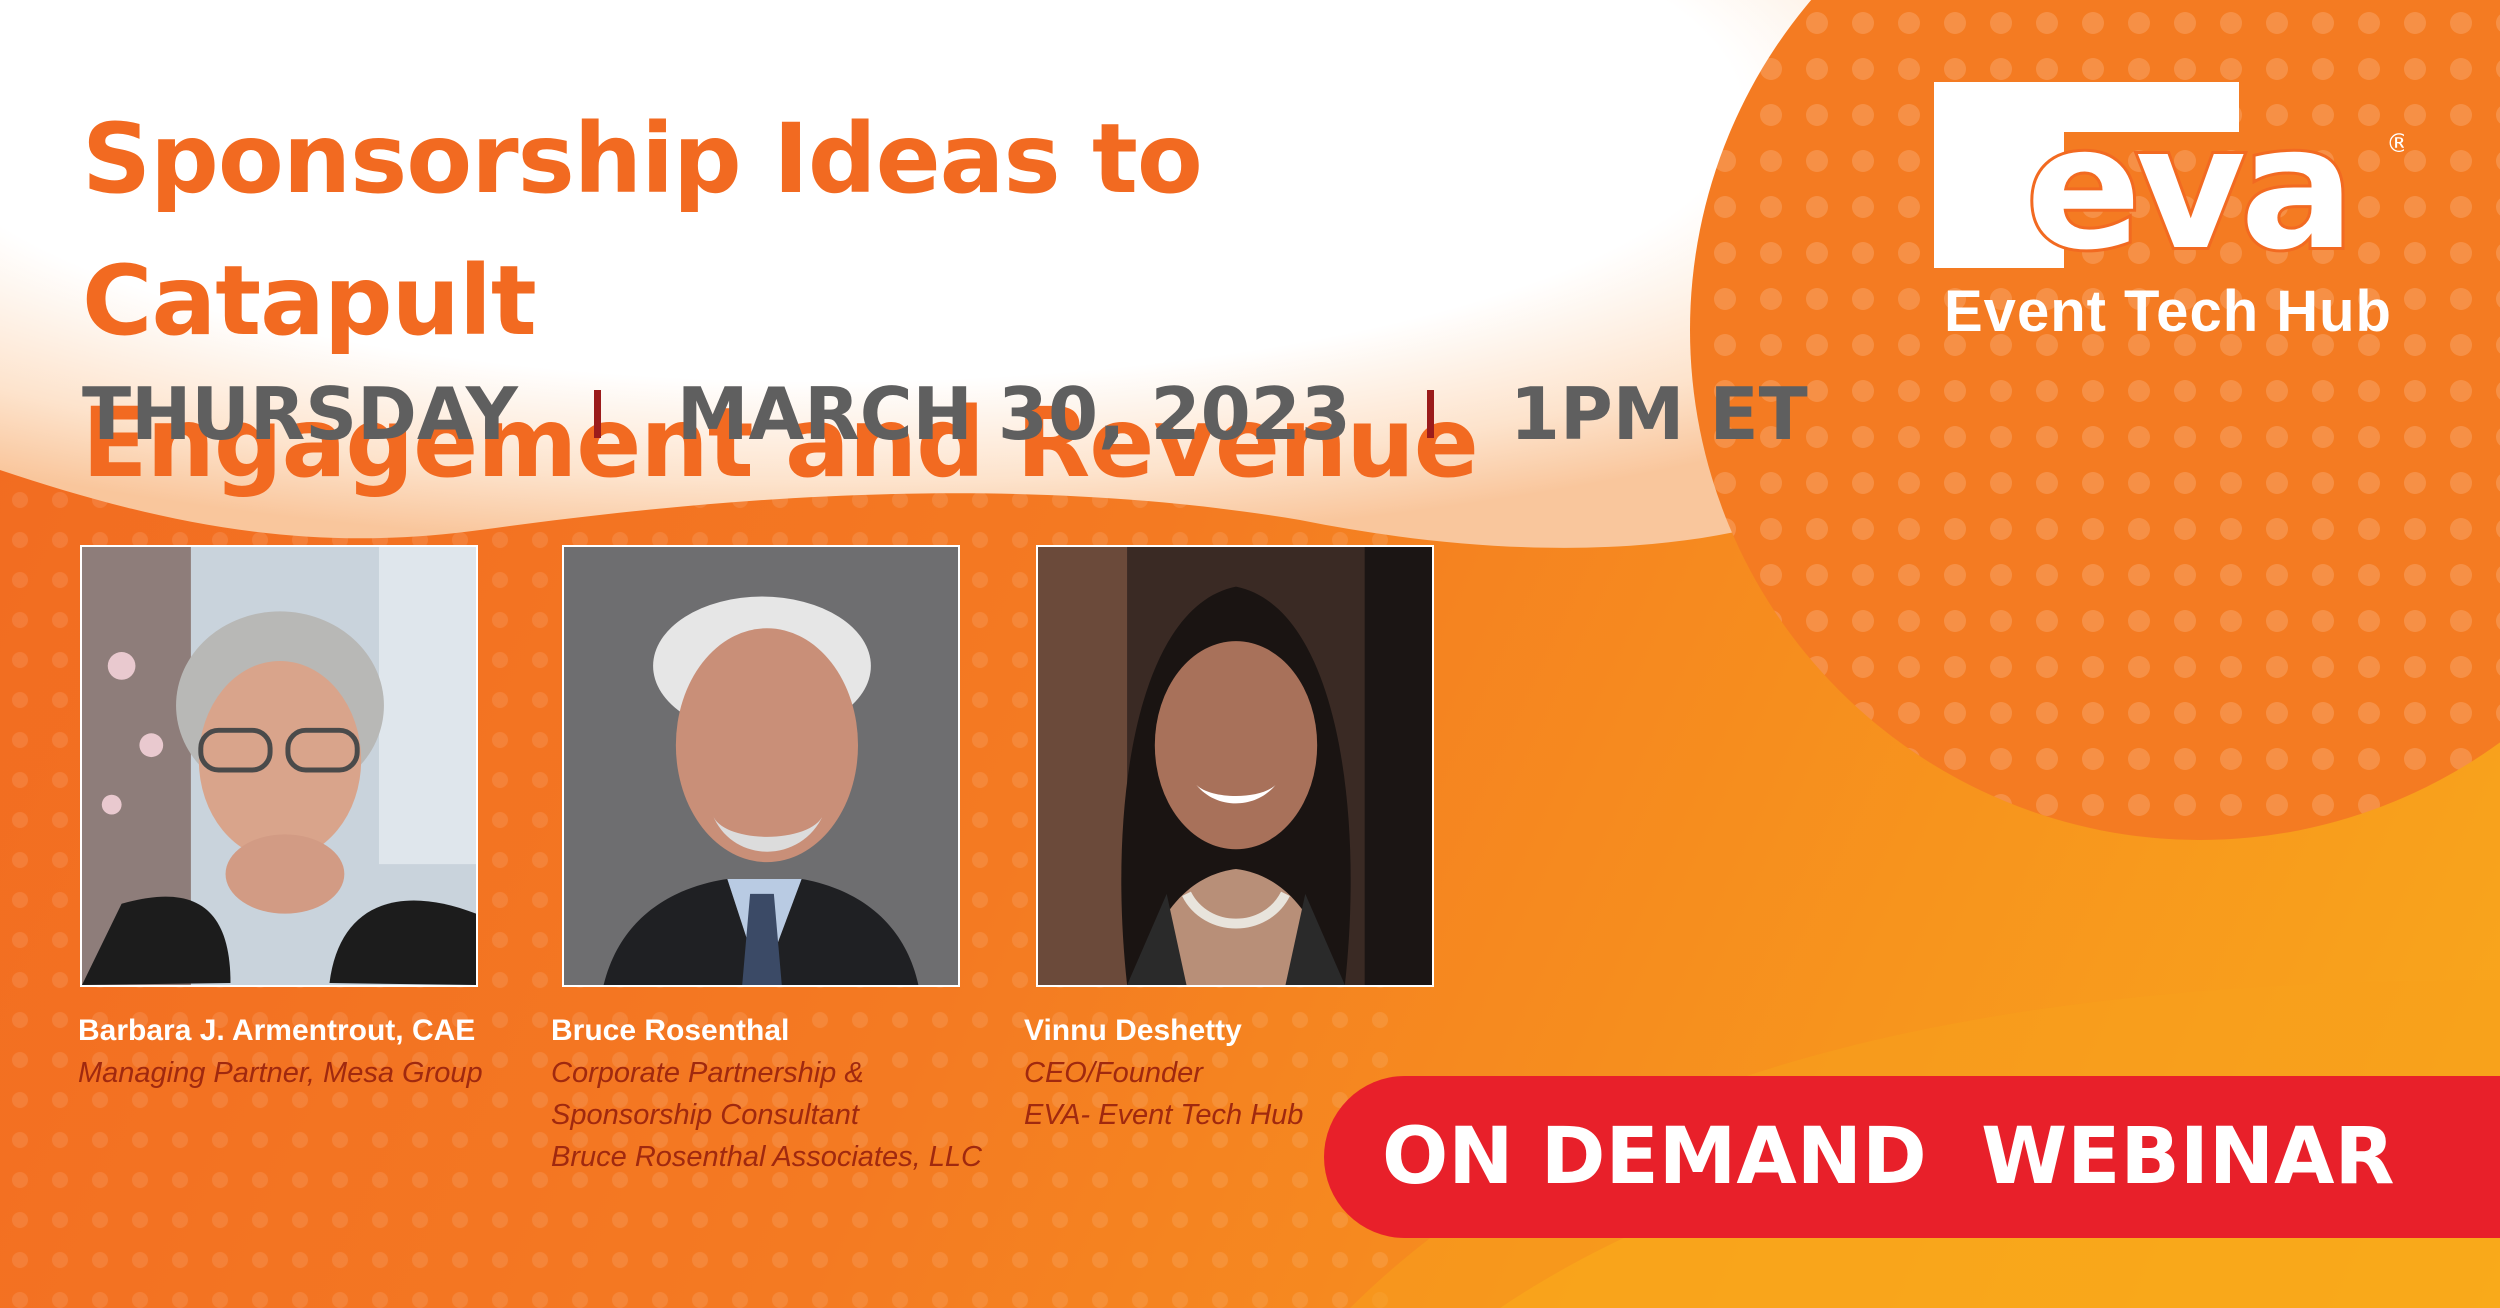 This screenshot has height=1308, width=2500. I want to click on speaker-photo-barbara, so click(279, 766).